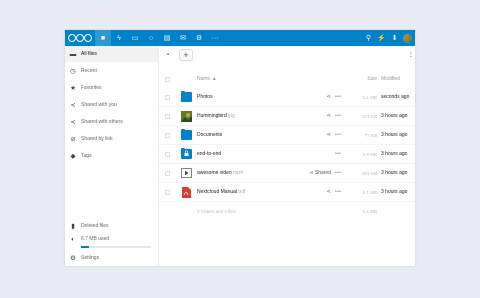  What do you see at coordinates (322, 173) in the screenshot?
I see `share-label: Shared` at bounding box center [322, 173].